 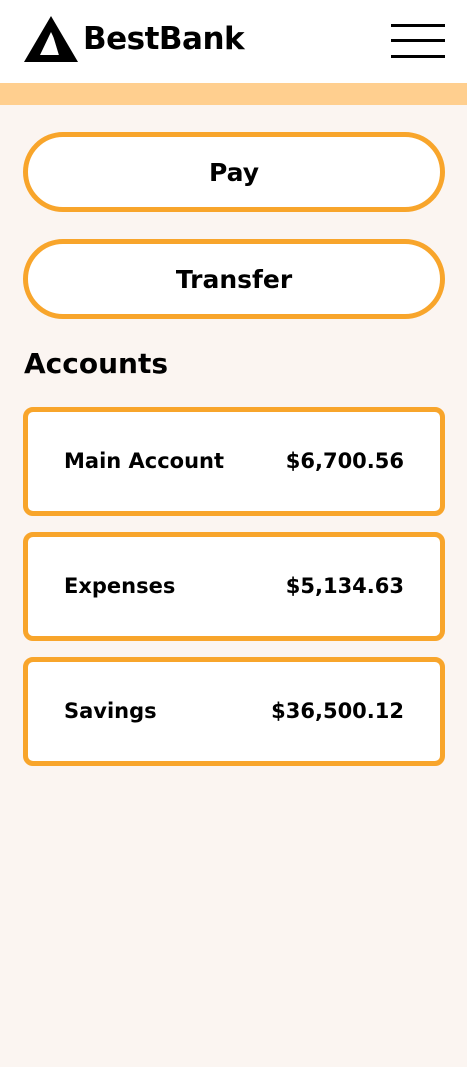 What do you see at coordinates (120, 586) in the screenshot?
I see `account-name: Expenses` at bounding box center [120, 586].